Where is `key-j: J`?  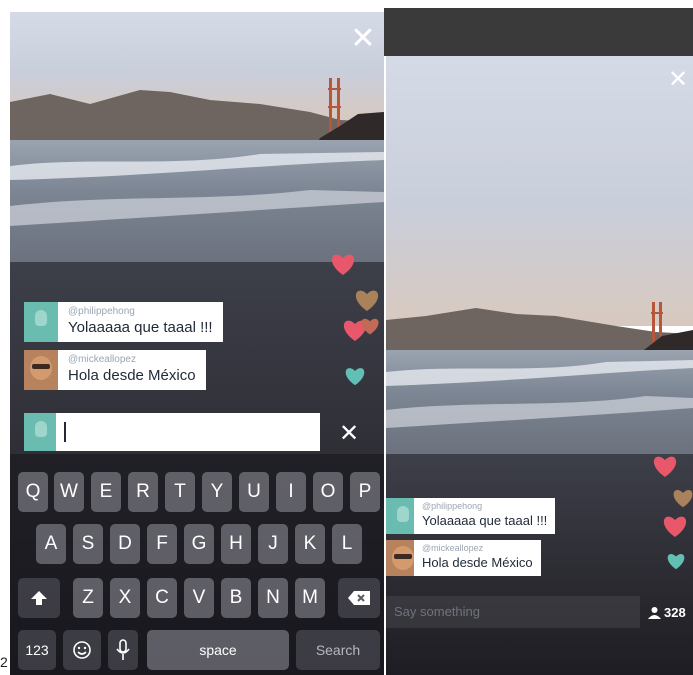 key-j: J is located at coordinates (273, 544).